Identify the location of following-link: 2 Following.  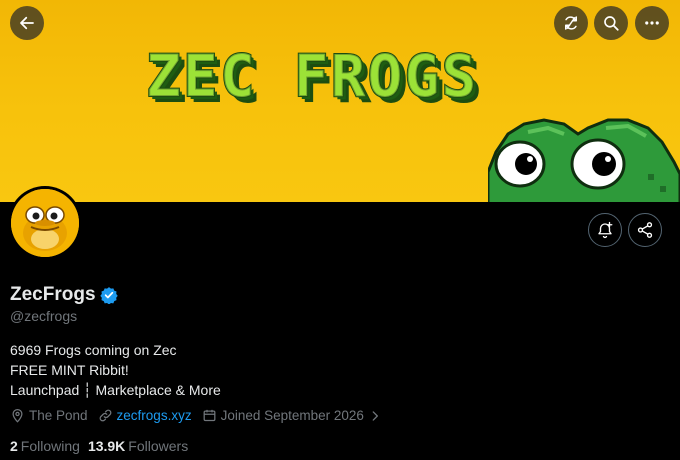
(45, 446).